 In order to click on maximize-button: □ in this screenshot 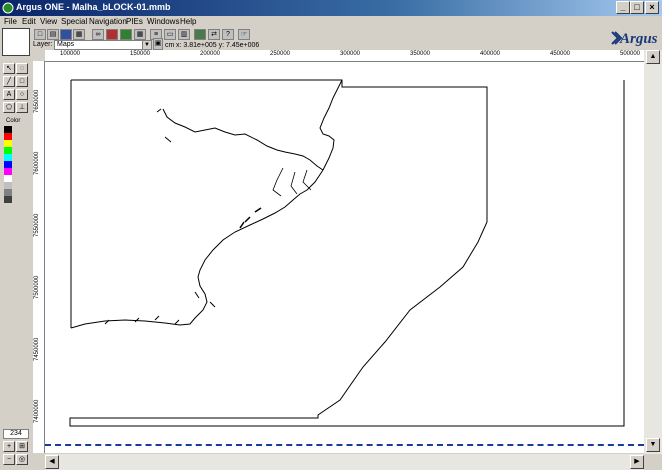, I will do `click(637, 7)`.